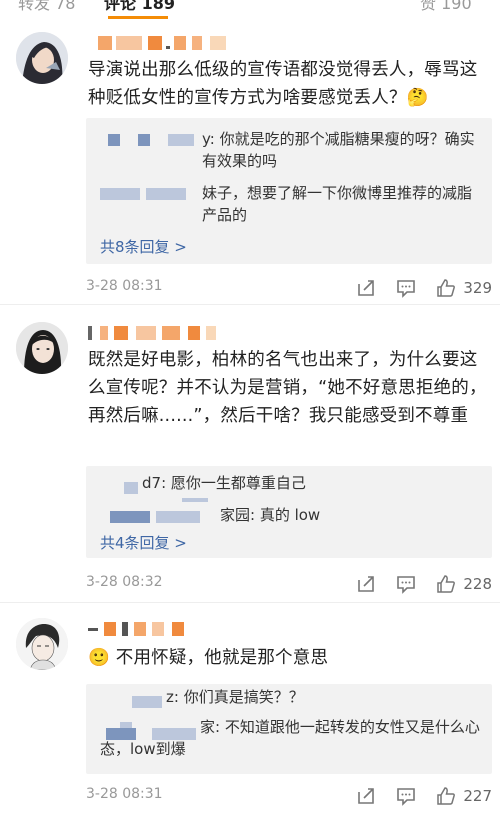  Describe the element at coordinates (139, 7) in the screenshot. I see `tab-comments: 评论 189` at that location.